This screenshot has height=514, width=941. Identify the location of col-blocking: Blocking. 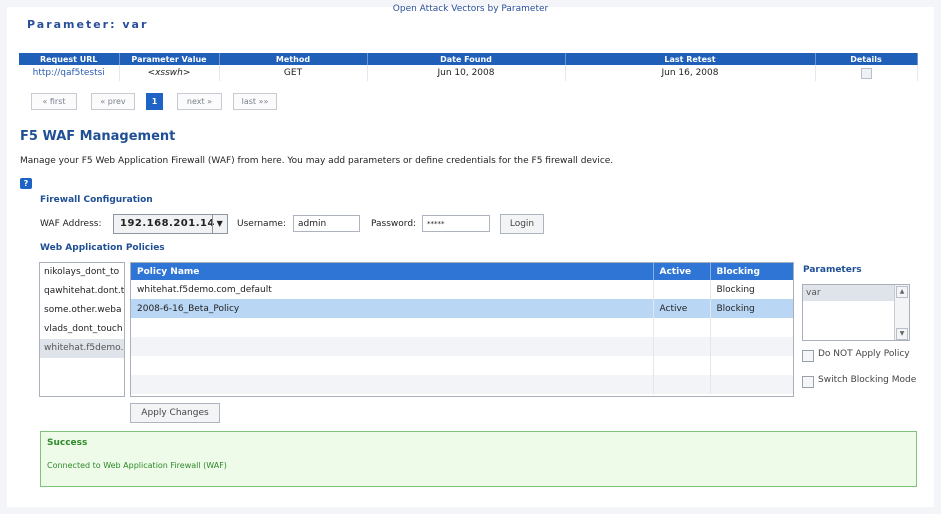
(751, 271).